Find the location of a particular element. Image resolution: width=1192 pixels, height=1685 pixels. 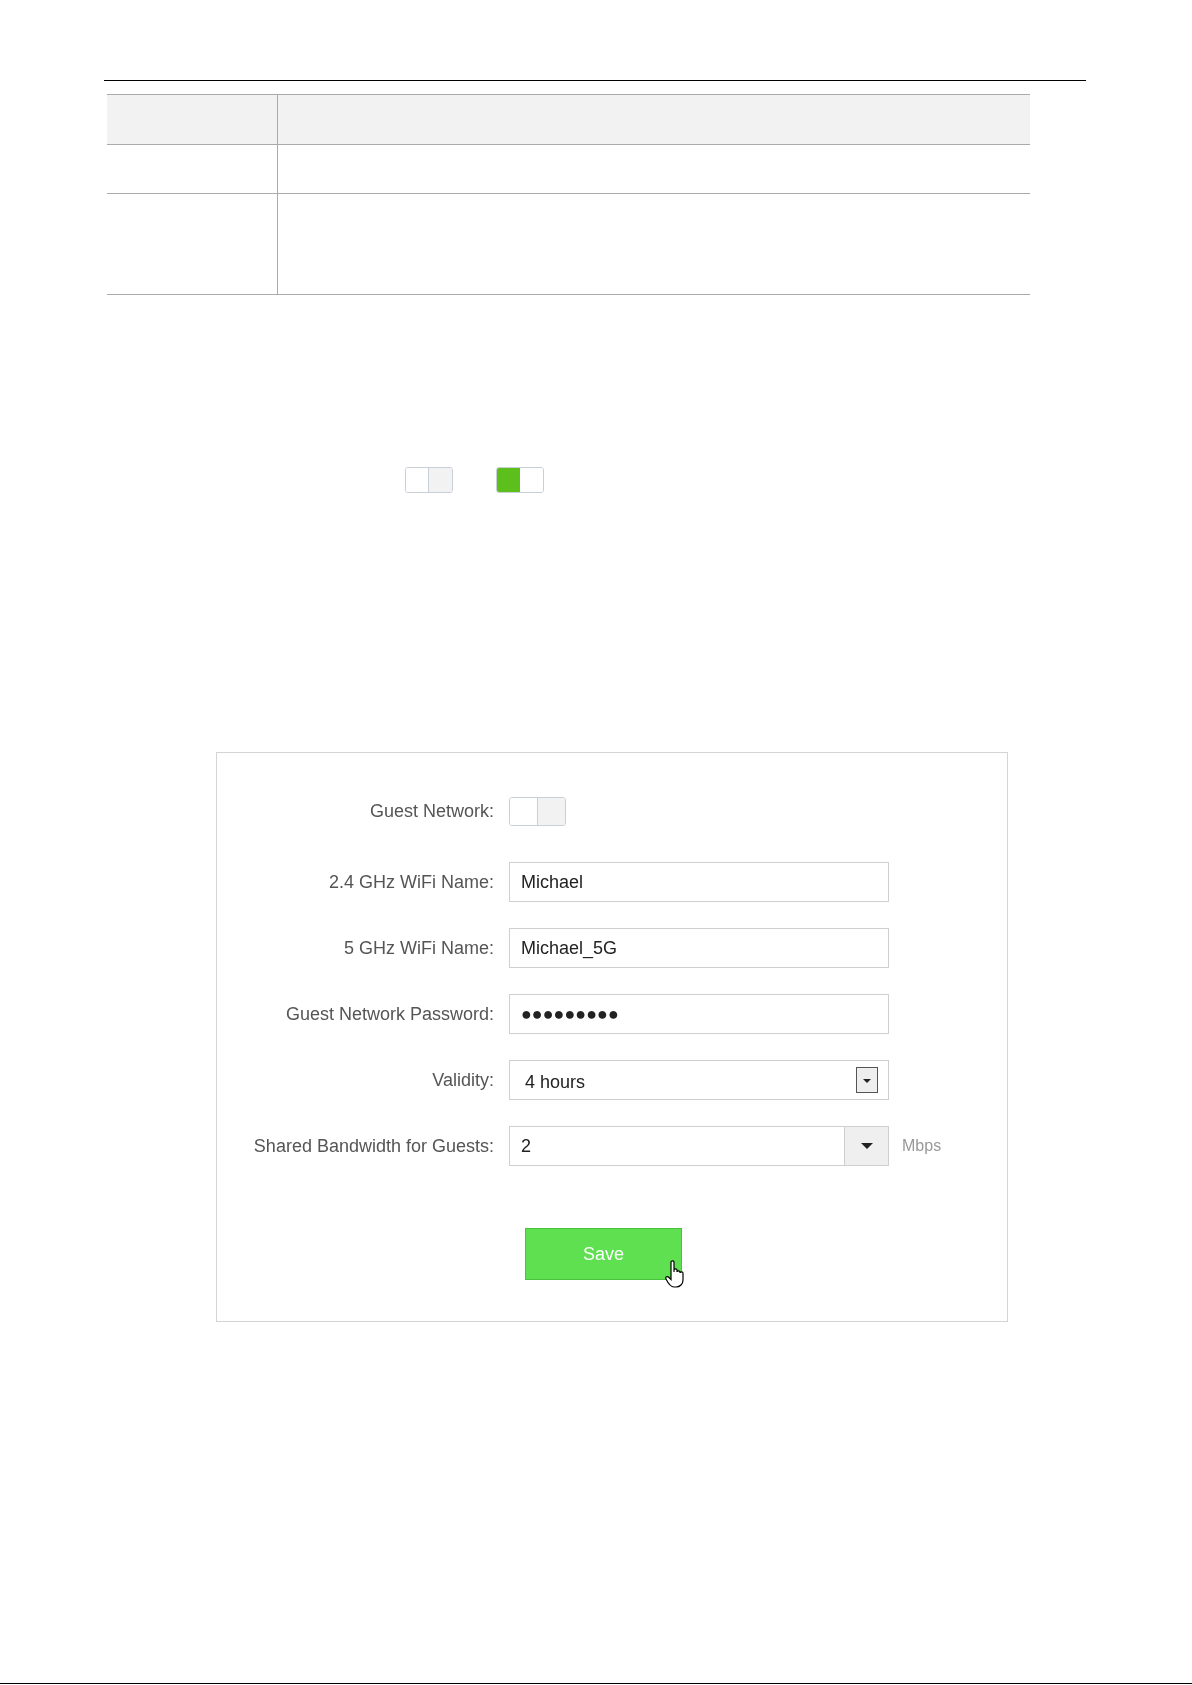

field-label: Guest Network Password: is located at coordinates (389, 1013).